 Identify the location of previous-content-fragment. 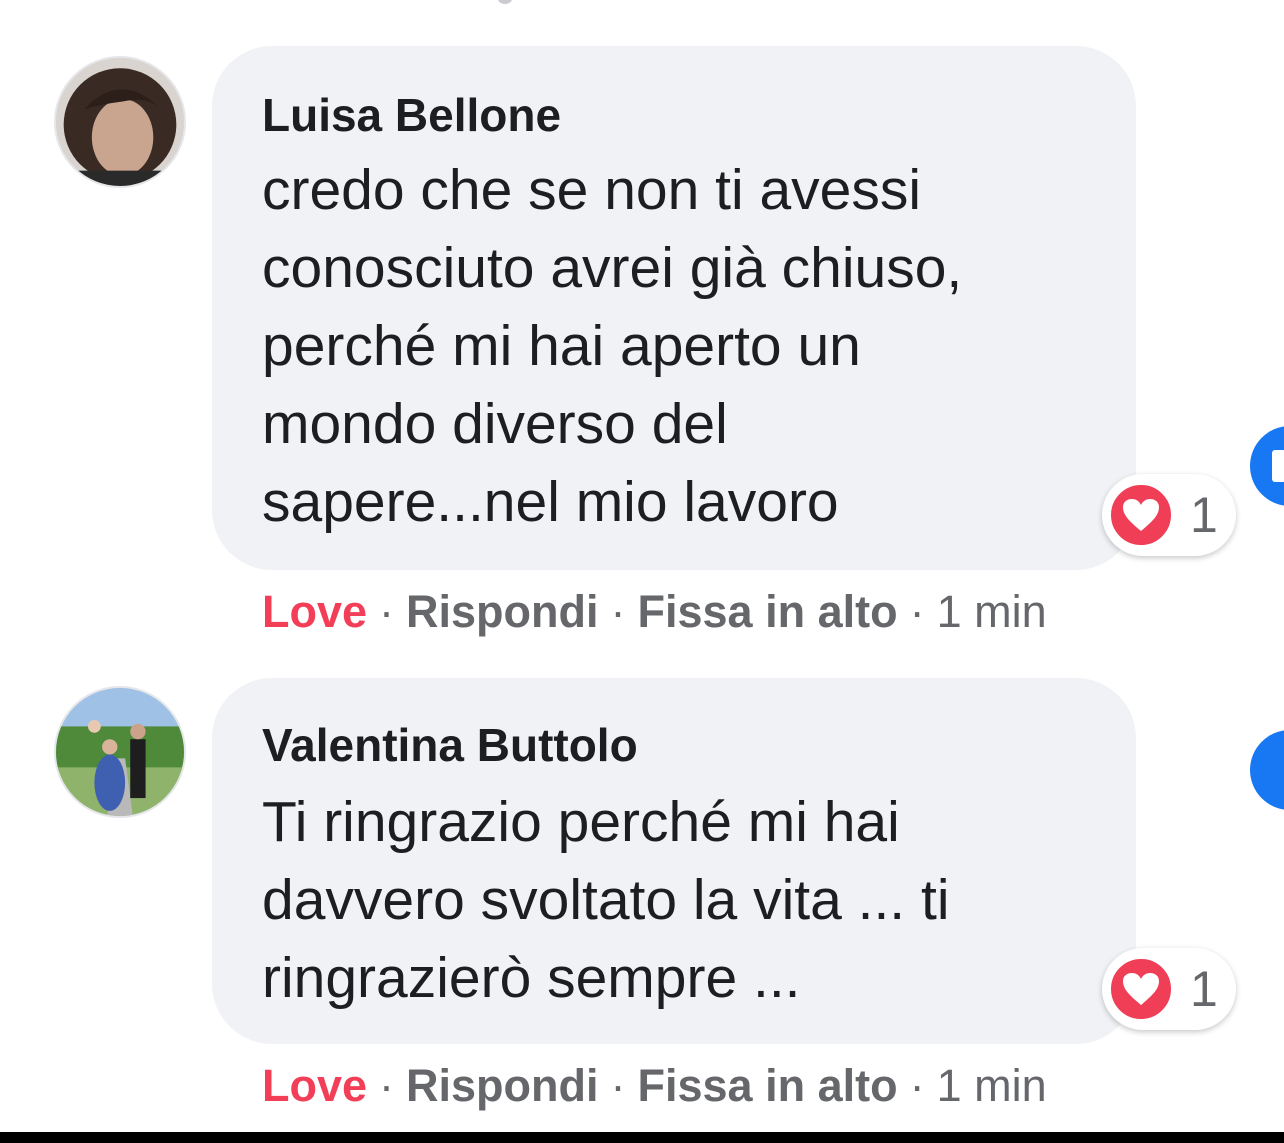
(505, 2).